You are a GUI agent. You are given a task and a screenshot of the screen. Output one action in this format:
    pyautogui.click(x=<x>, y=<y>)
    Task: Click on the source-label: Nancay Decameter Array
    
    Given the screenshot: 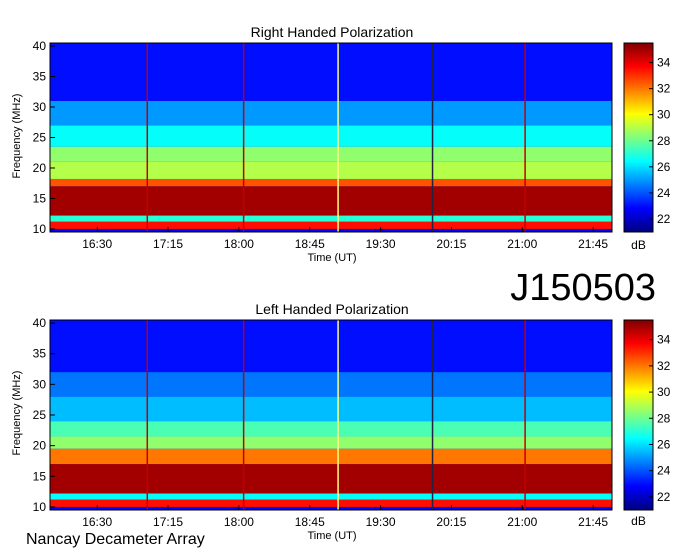 What is the action you would take?
    pyautogui.click(x=115, y=539)
    